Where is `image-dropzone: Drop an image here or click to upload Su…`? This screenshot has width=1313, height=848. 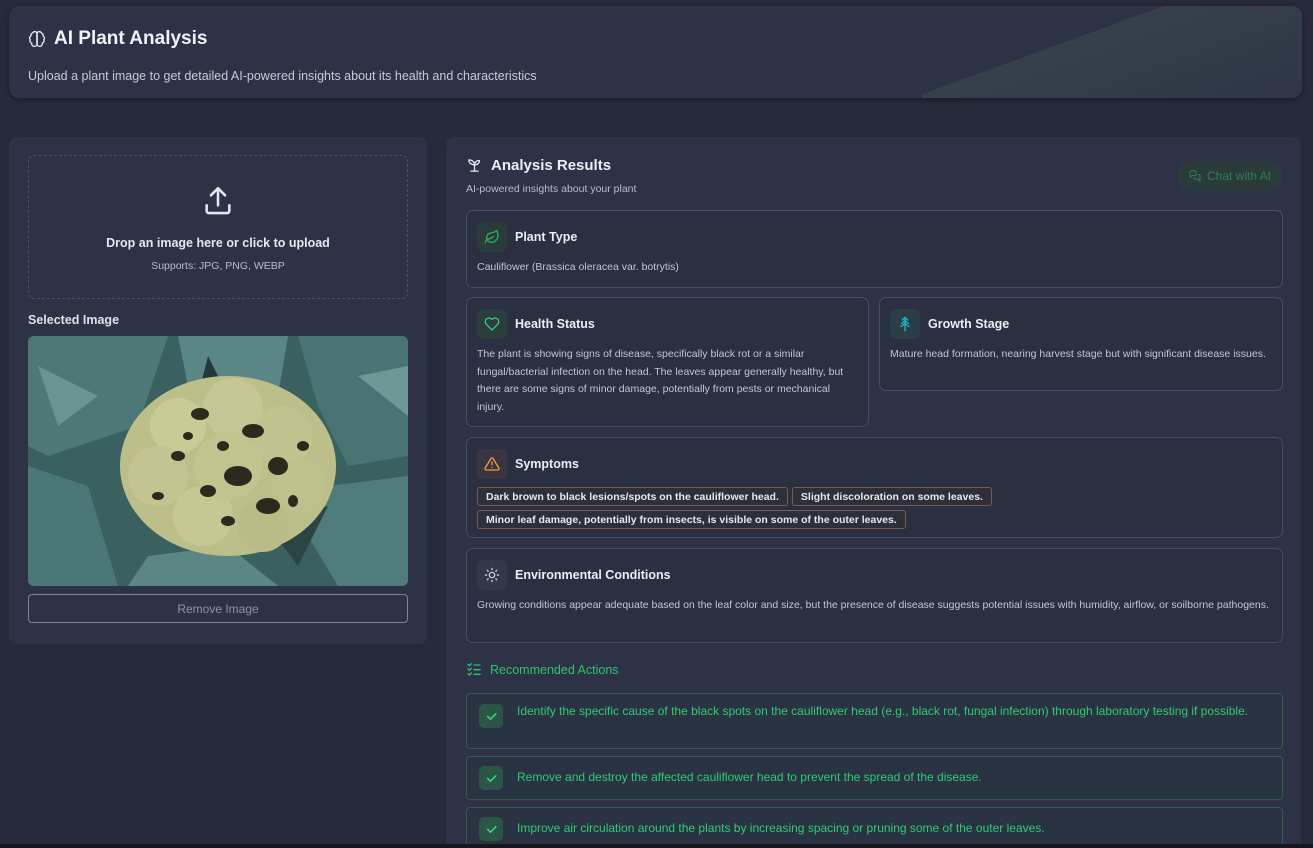 image-dropzone: Drop an image here or click to upload Su… is located at coordinates (218, 227).